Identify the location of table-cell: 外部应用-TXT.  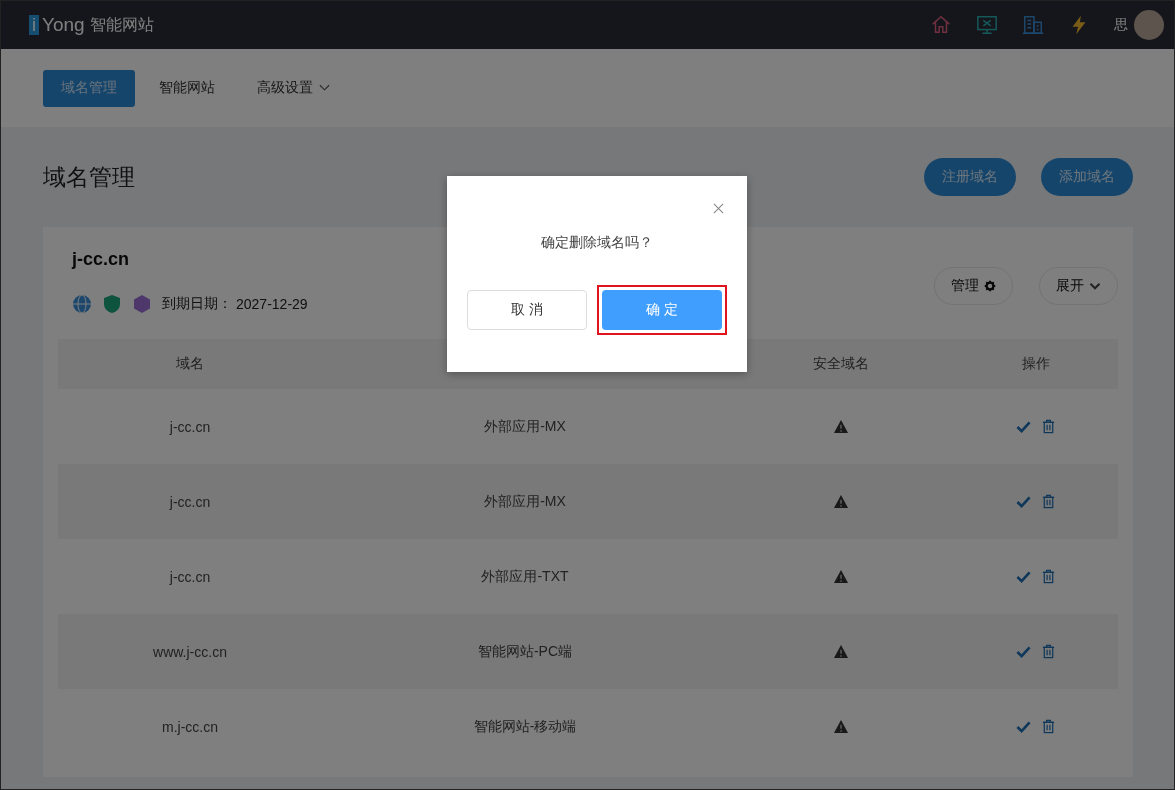
(525, 576).